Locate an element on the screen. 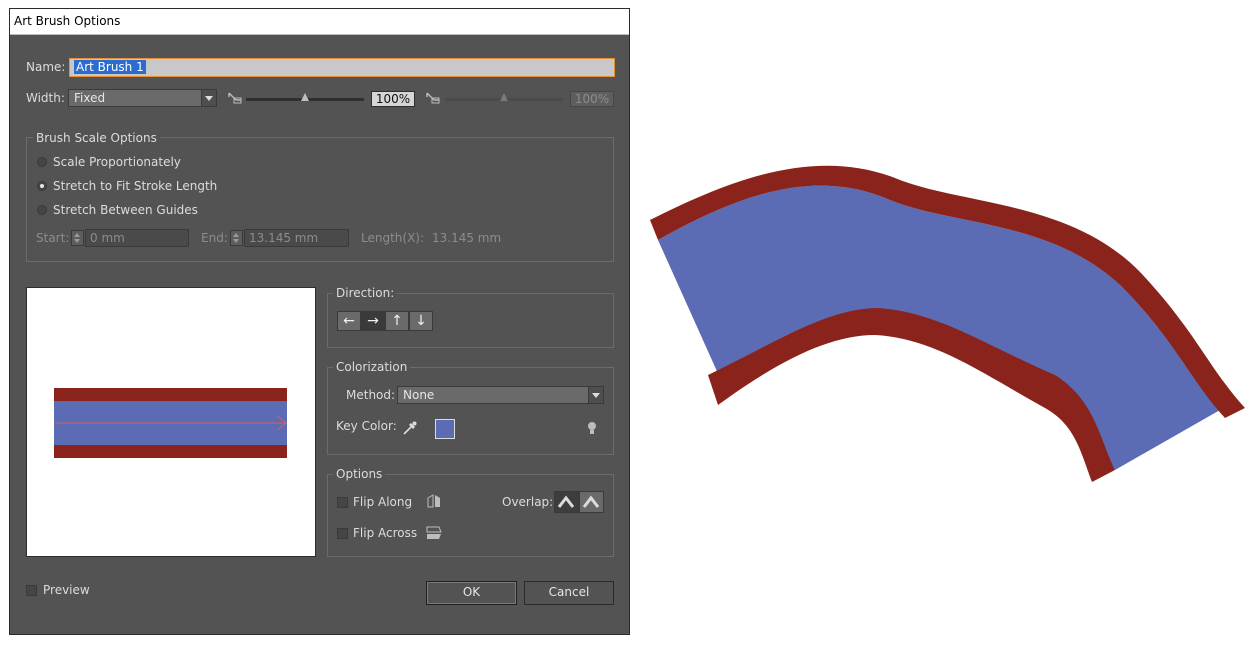 This screenshot has height=649, width=1257. flip-across-icon is located at coordinates (434, 532).